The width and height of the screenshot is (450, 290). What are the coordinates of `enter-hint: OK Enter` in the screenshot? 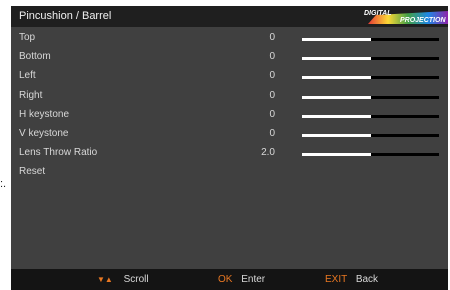 It's located at (241, 279).